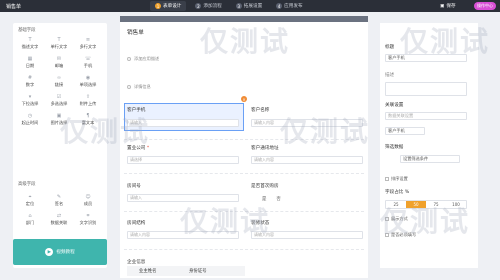  What do you see at coordinates (271, 199) in the screenshot?
I see `first-purchase-radio-group: 是 否` at bounding box center [271, 199].